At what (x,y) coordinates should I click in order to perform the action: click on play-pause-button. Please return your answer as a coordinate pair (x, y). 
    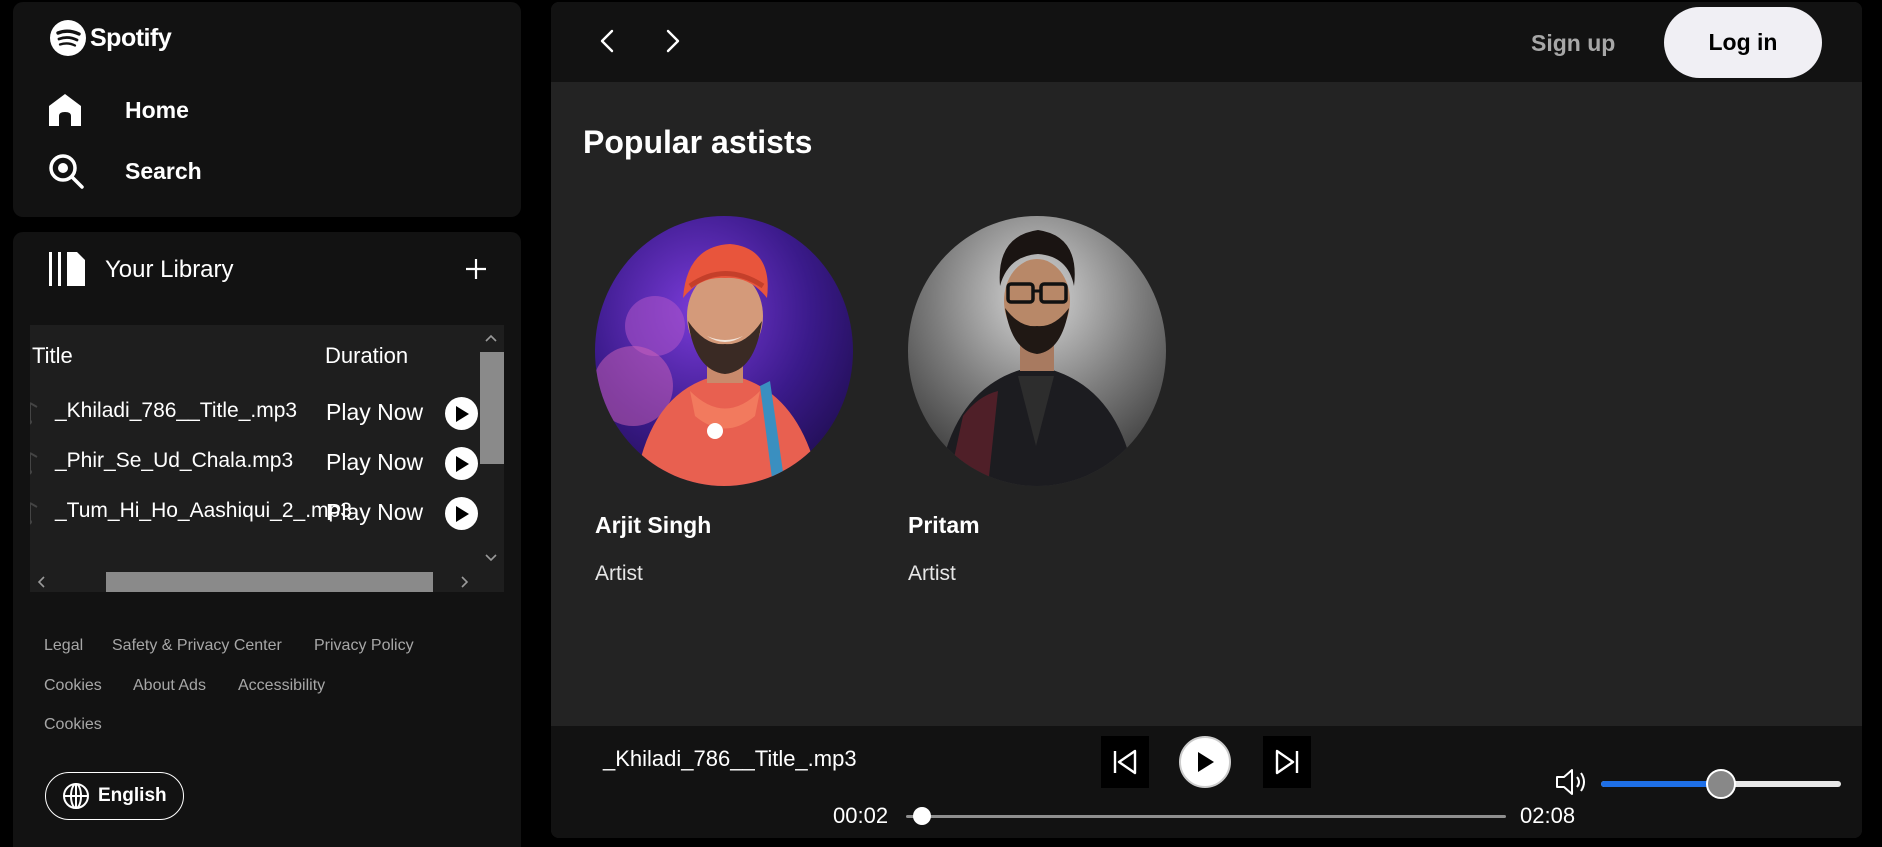
    Looking at the image, I should click on (1205, 762).